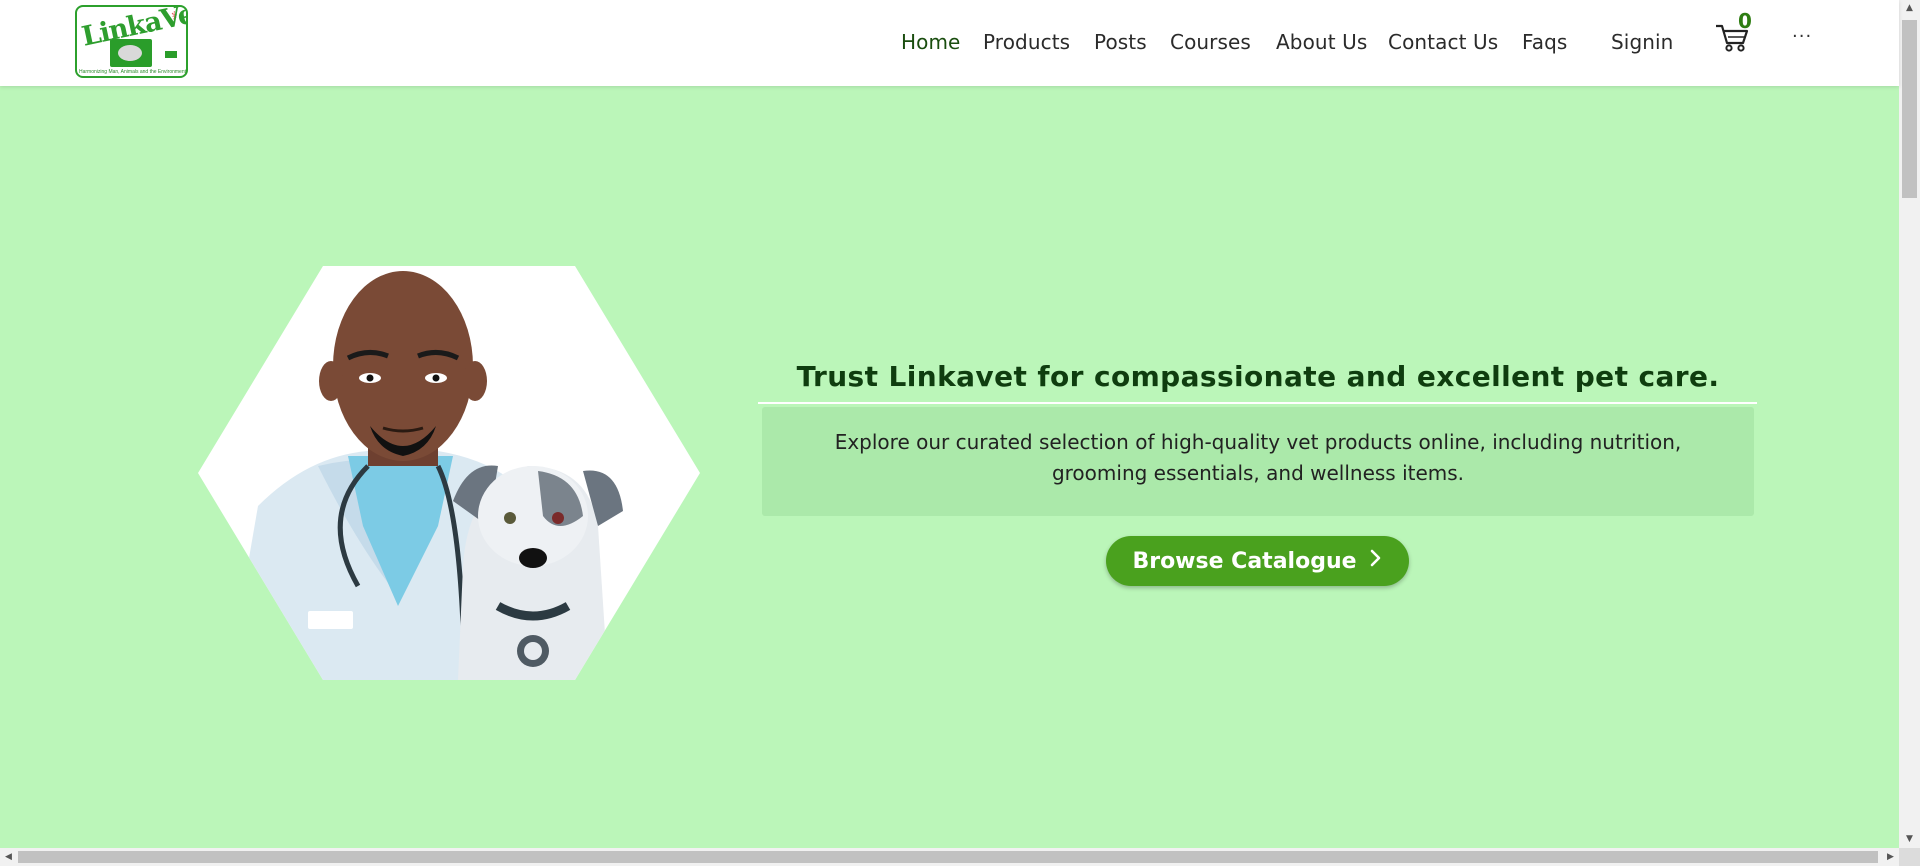 Image resolution: width=1920 pixels, height=866 pixels. I want to click on vertical-scroll-thumb, so click(1909, 109).